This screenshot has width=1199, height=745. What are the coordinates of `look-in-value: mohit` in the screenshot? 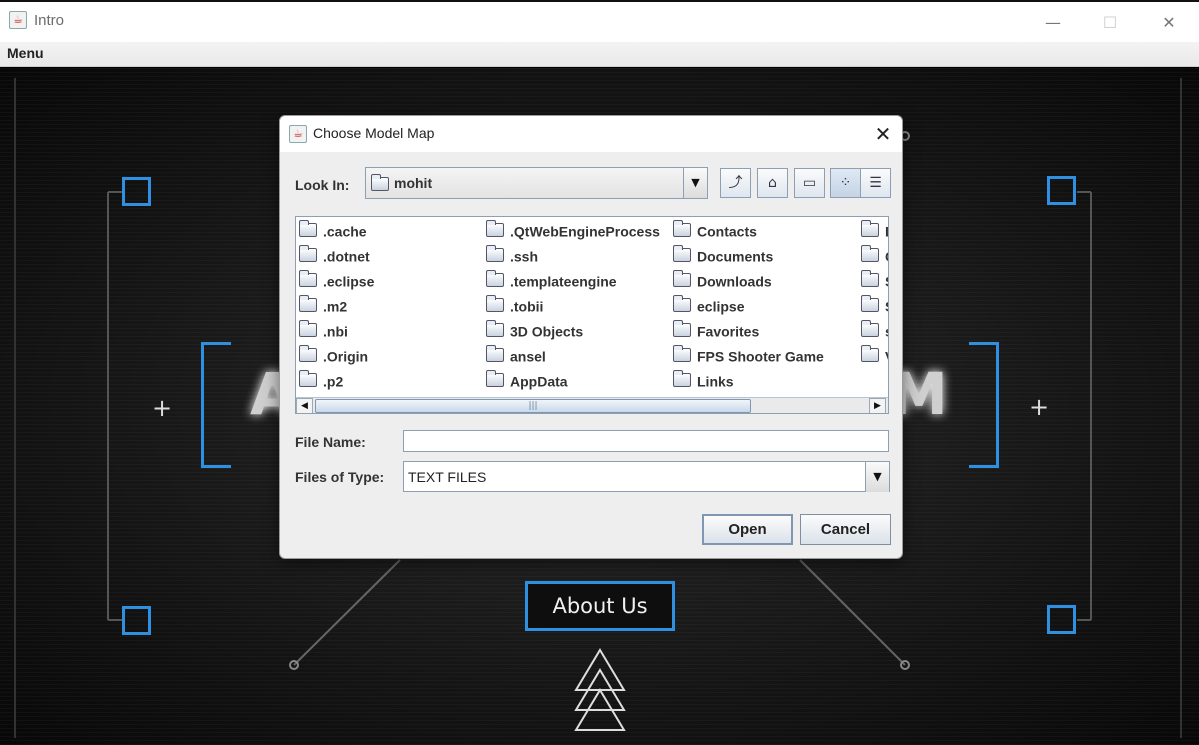 It's located at (413, 183).